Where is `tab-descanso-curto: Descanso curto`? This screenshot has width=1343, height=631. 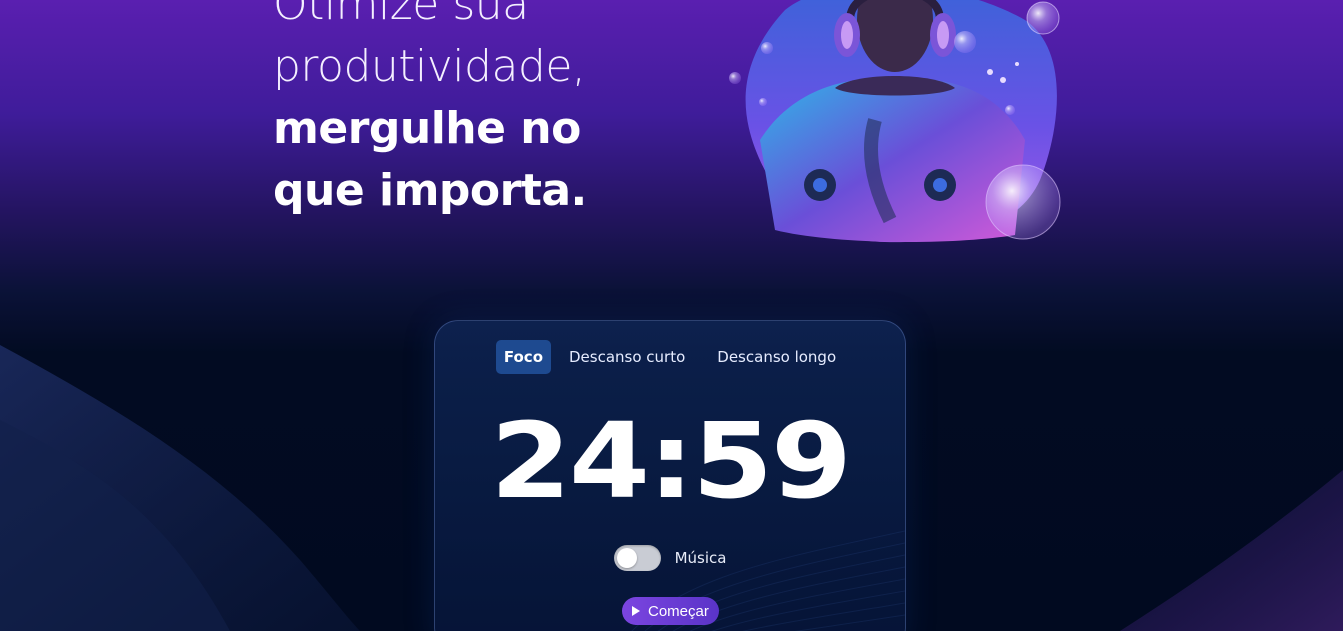 tab-descanso-curto: Descanso curto is located at coordinates (627, 357).